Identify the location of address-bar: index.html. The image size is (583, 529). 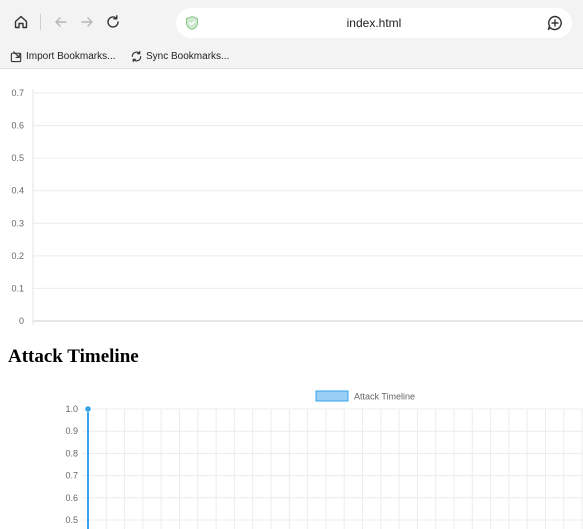
(374, 23).